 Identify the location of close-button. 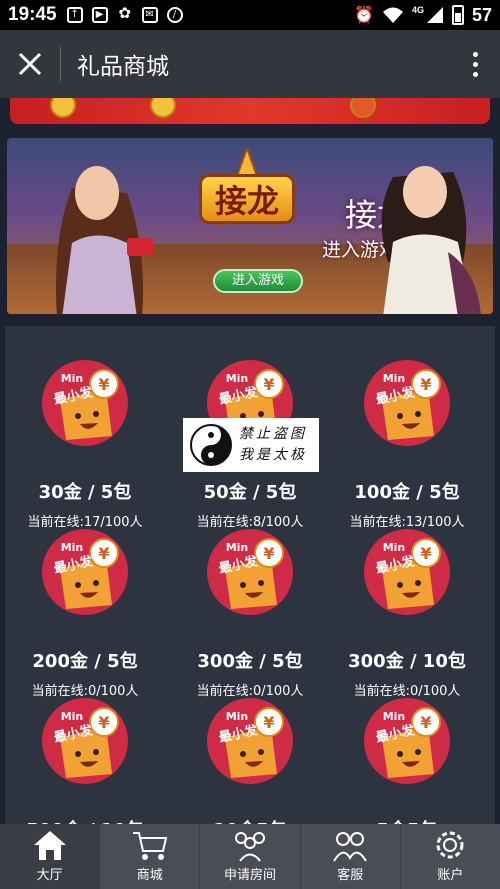
(30, 64).